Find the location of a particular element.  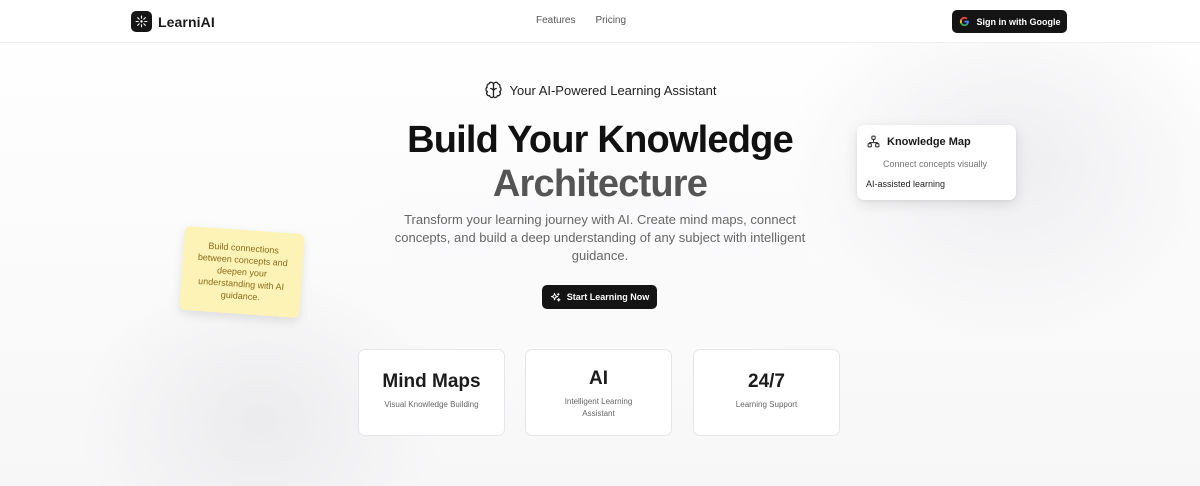

network-icon is located at coordinates (873, 141).